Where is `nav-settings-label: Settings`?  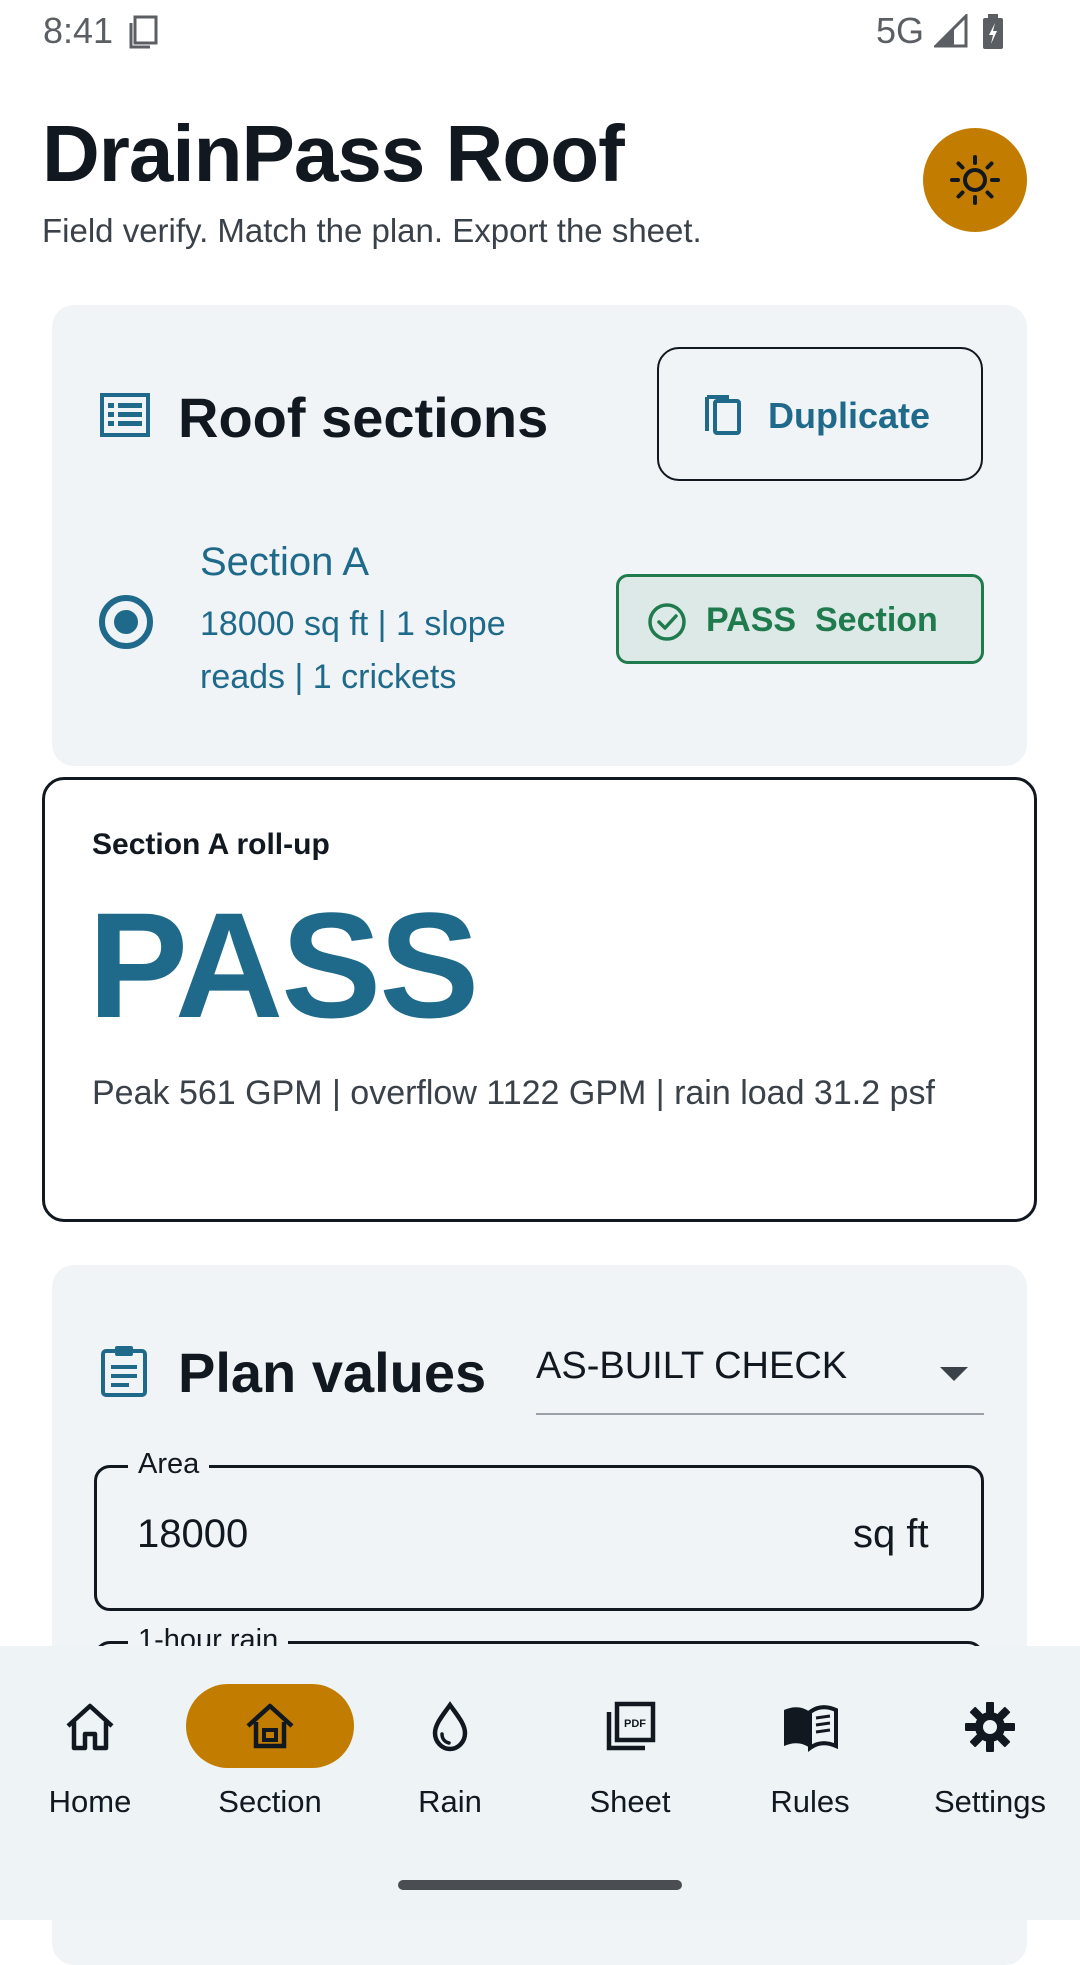
nav-settings-label: Settings is located at coordinates (989, 1801).